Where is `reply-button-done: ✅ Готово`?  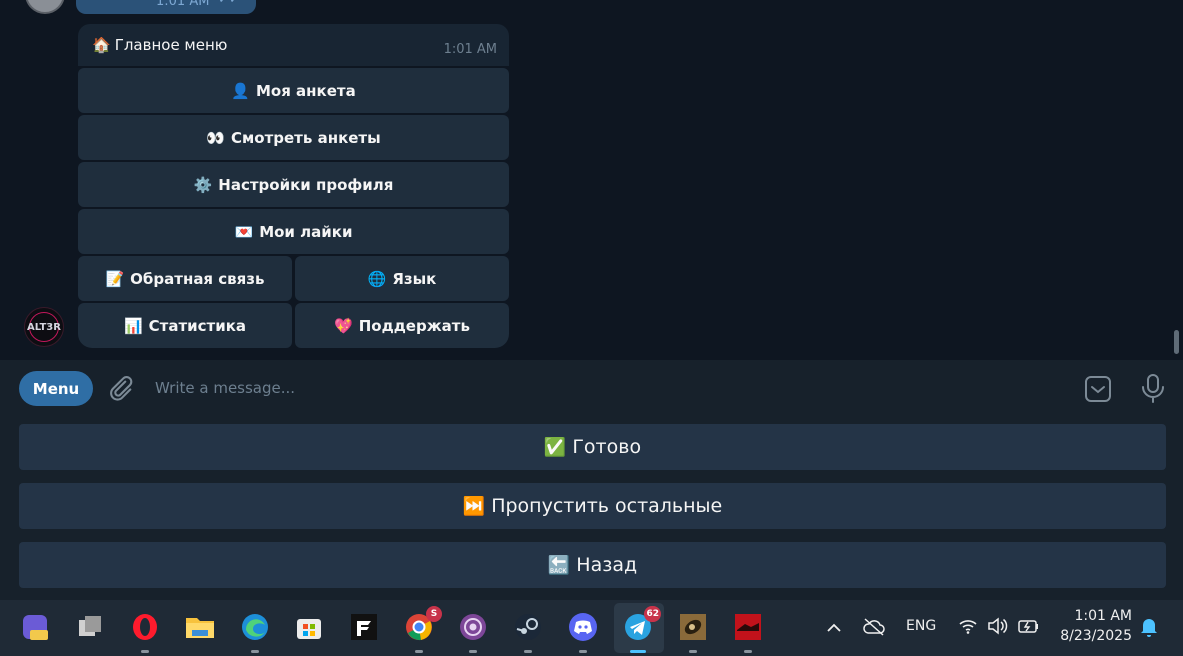 reply-button-done: ✅ Готово is located at coordinates (592, 447).